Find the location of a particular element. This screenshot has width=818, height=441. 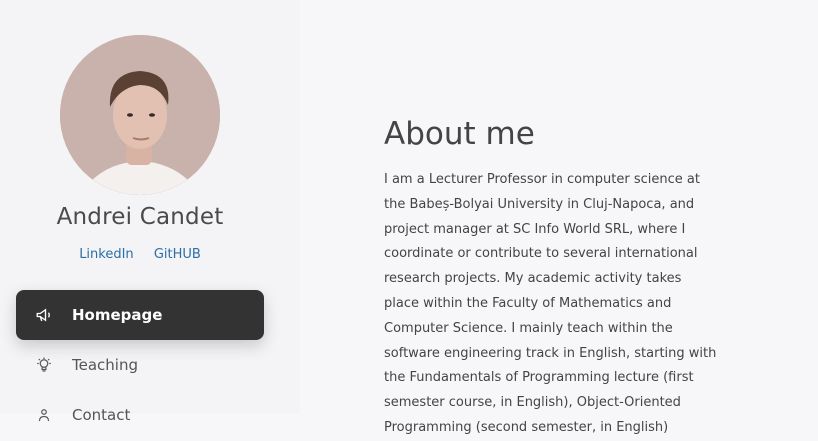

social-links: LinkedIn GitHUB is located at coordinates (140, 254).